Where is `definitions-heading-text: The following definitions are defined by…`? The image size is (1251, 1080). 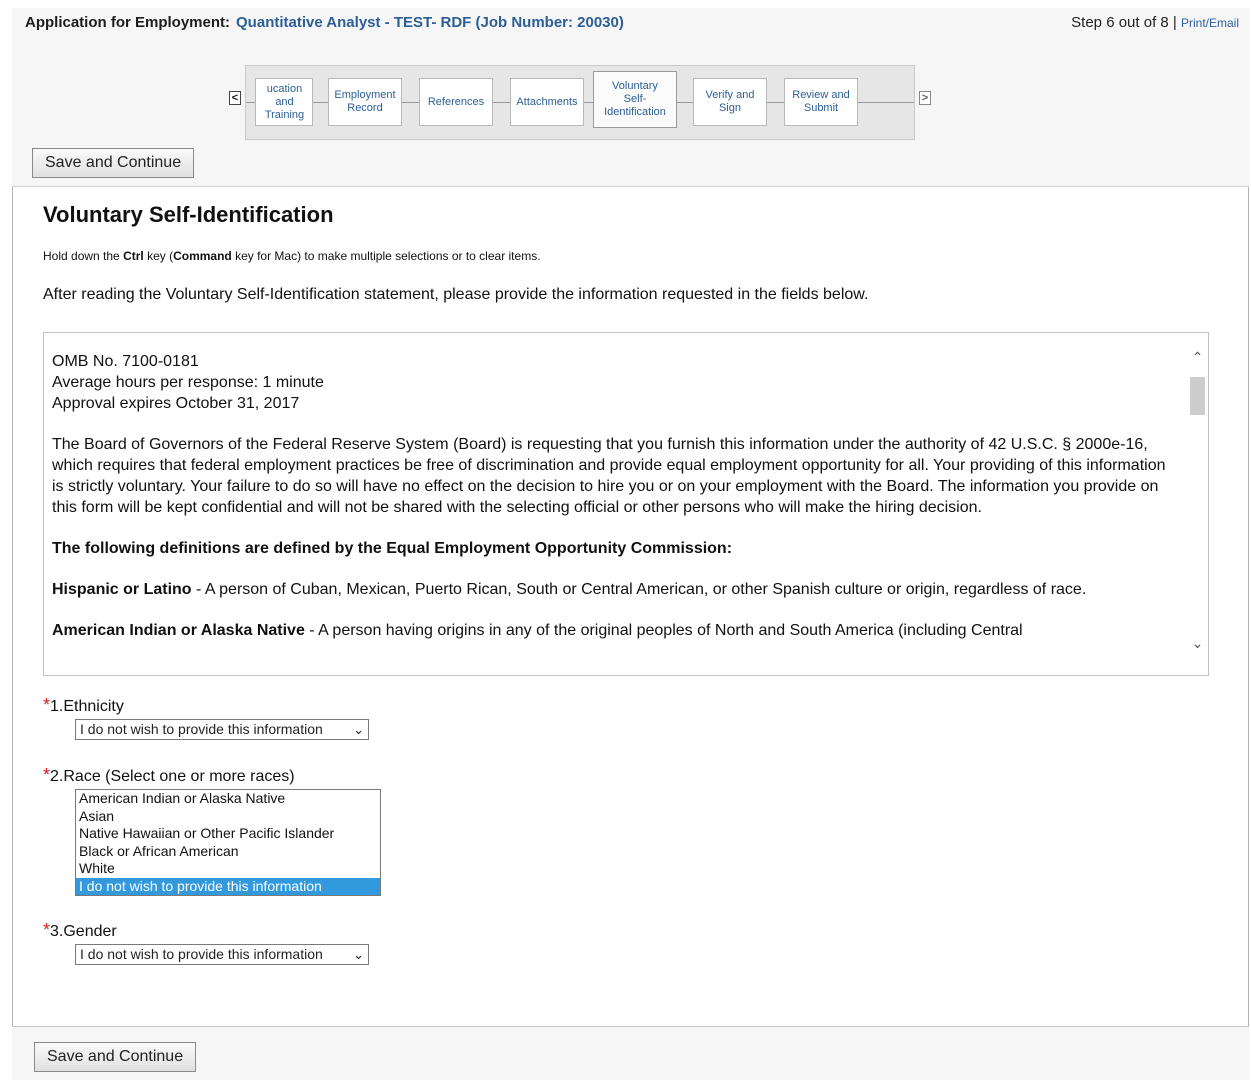 definitions-heading-text: The following definitions are defined by… is located at coordinates (392, 548).